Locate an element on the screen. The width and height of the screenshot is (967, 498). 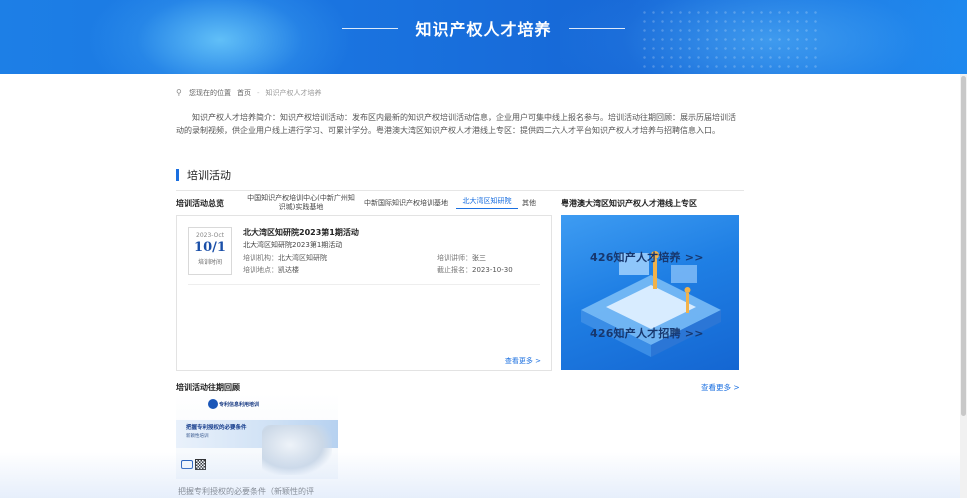
gba-promo-banner: 426知产人才培养 >> 426知产人才招聘 >> is located at coordinates (650, 292).